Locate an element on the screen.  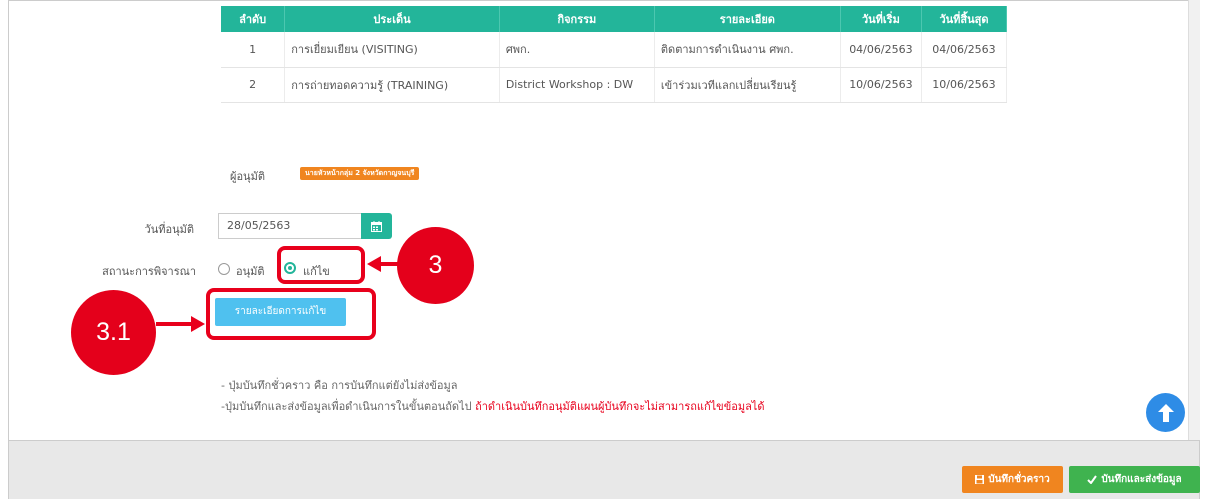
annotation-callout-3: 3 is located at coordinates (435, 265).